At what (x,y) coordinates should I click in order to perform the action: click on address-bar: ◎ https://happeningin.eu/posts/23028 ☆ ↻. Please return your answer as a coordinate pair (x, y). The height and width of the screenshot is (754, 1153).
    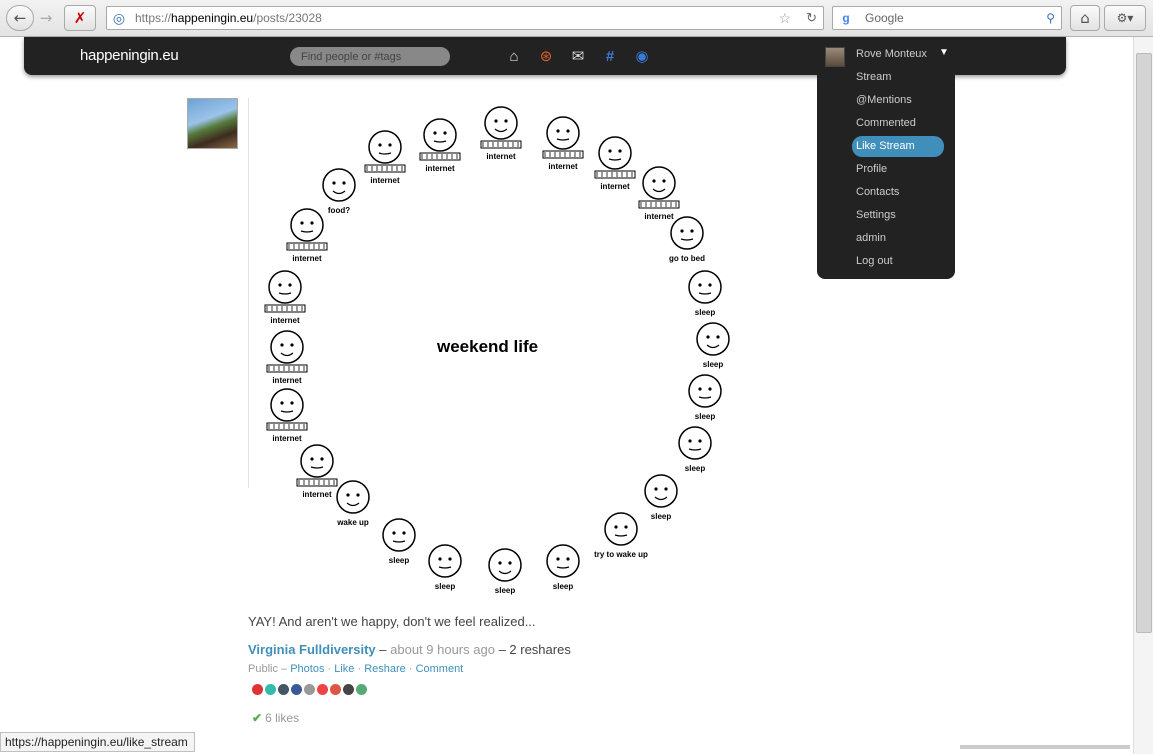
    Looking at the image, I should click on (465, 18).